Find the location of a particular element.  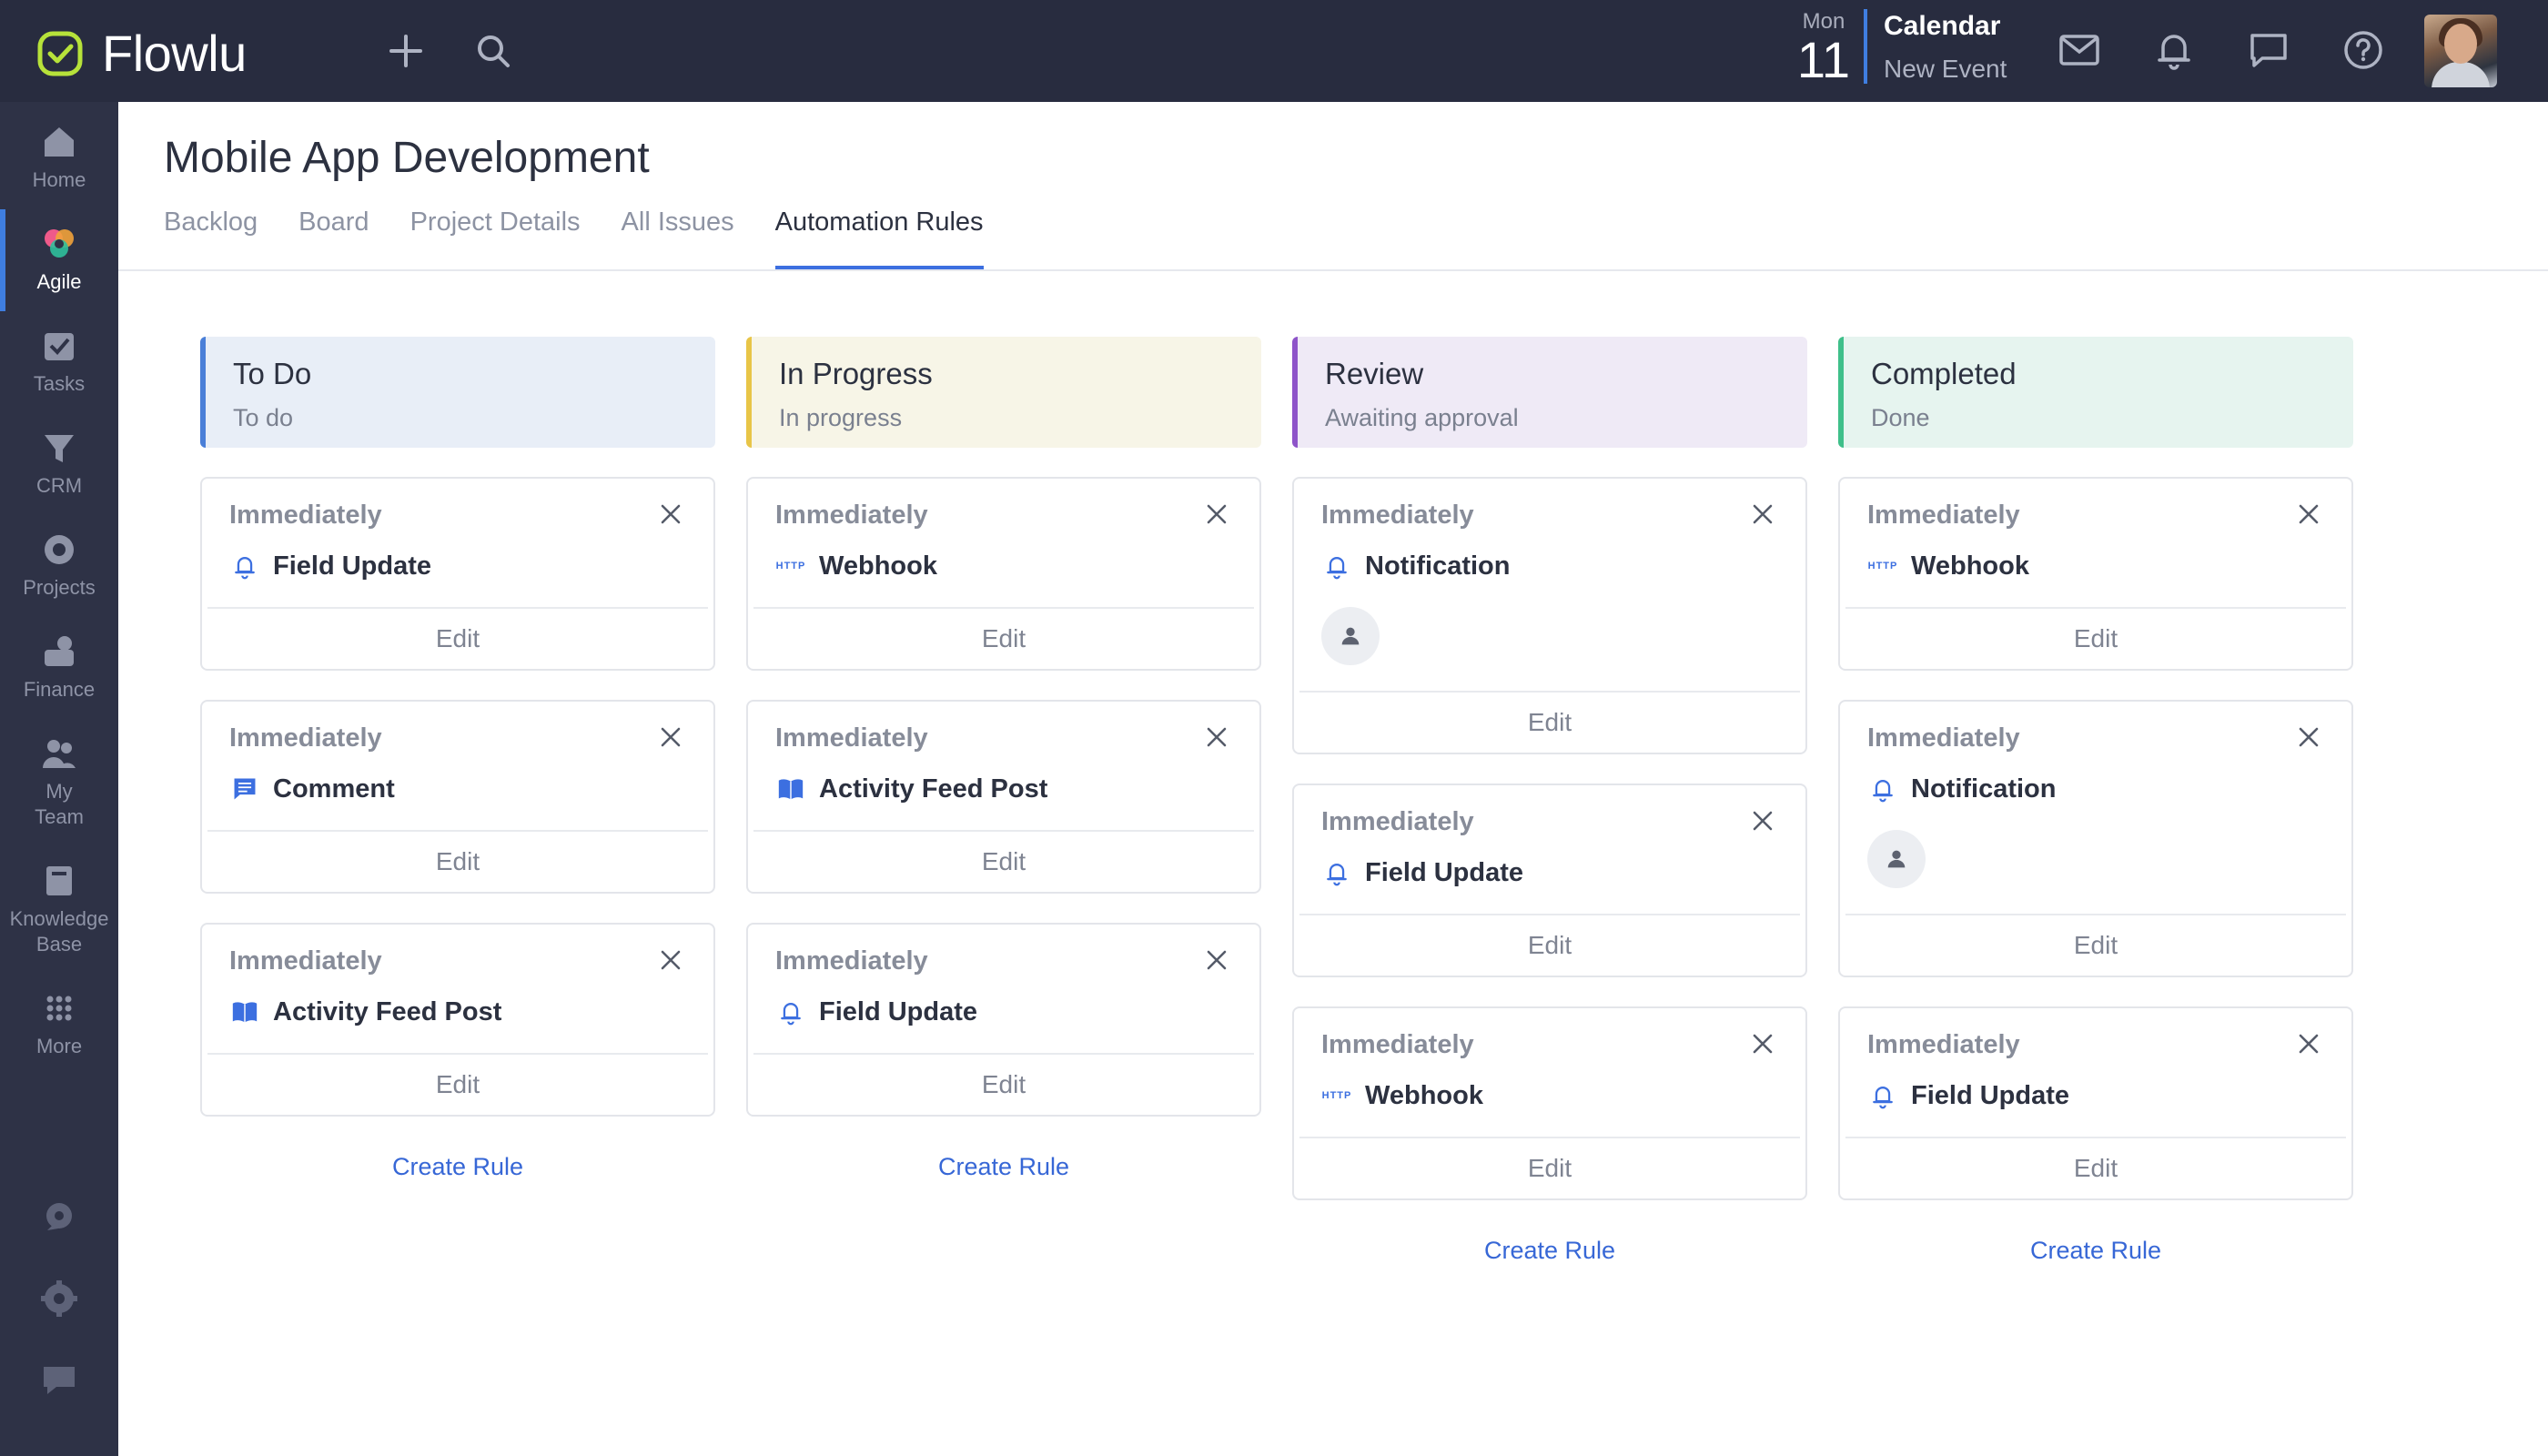

chat-icon is located at coordinates (2269, 50).